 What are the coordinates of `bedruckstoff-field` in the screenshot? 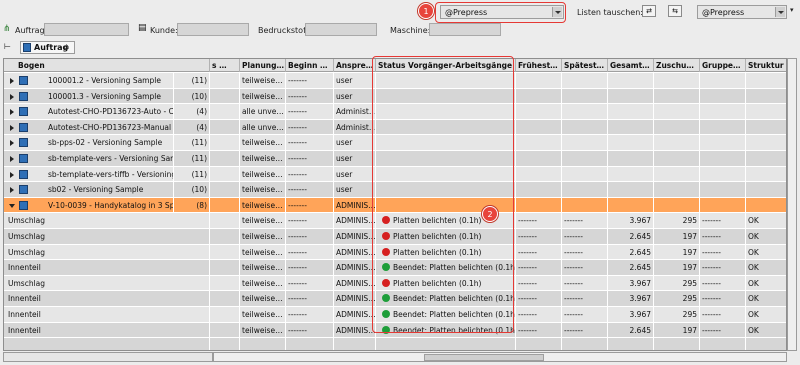 It's located at (341, 29).